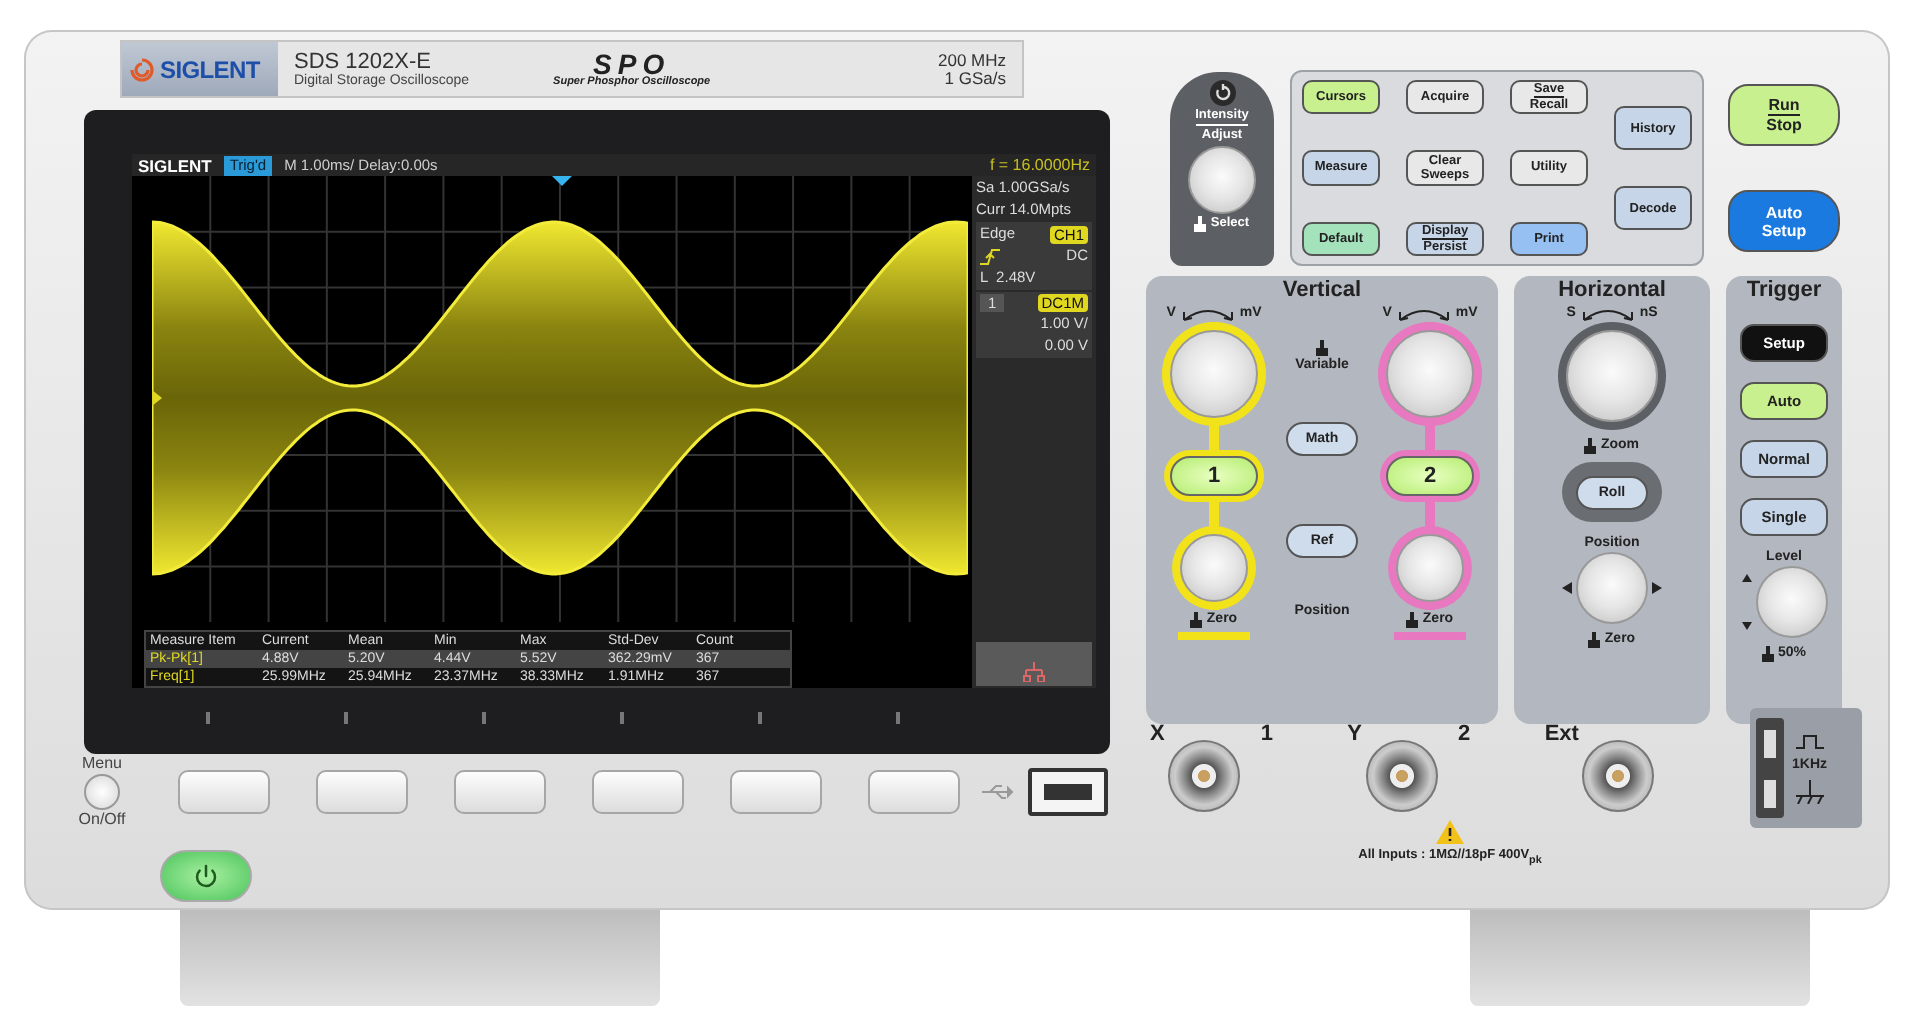 This screenshot has height=1026, width=1920. Describe the element at coordinates (1809, 791) in the screenshot. I see `ground-icon` at that location.